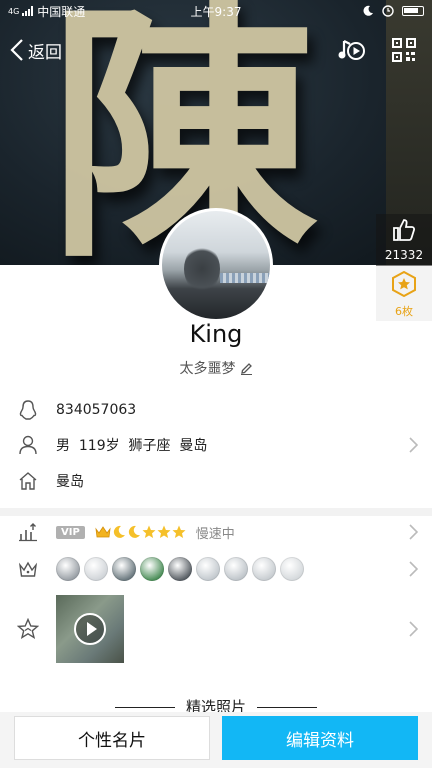  Describe the element at coordinates (28, 629) in the screenshot. I see `star-outline-icon` at that location.